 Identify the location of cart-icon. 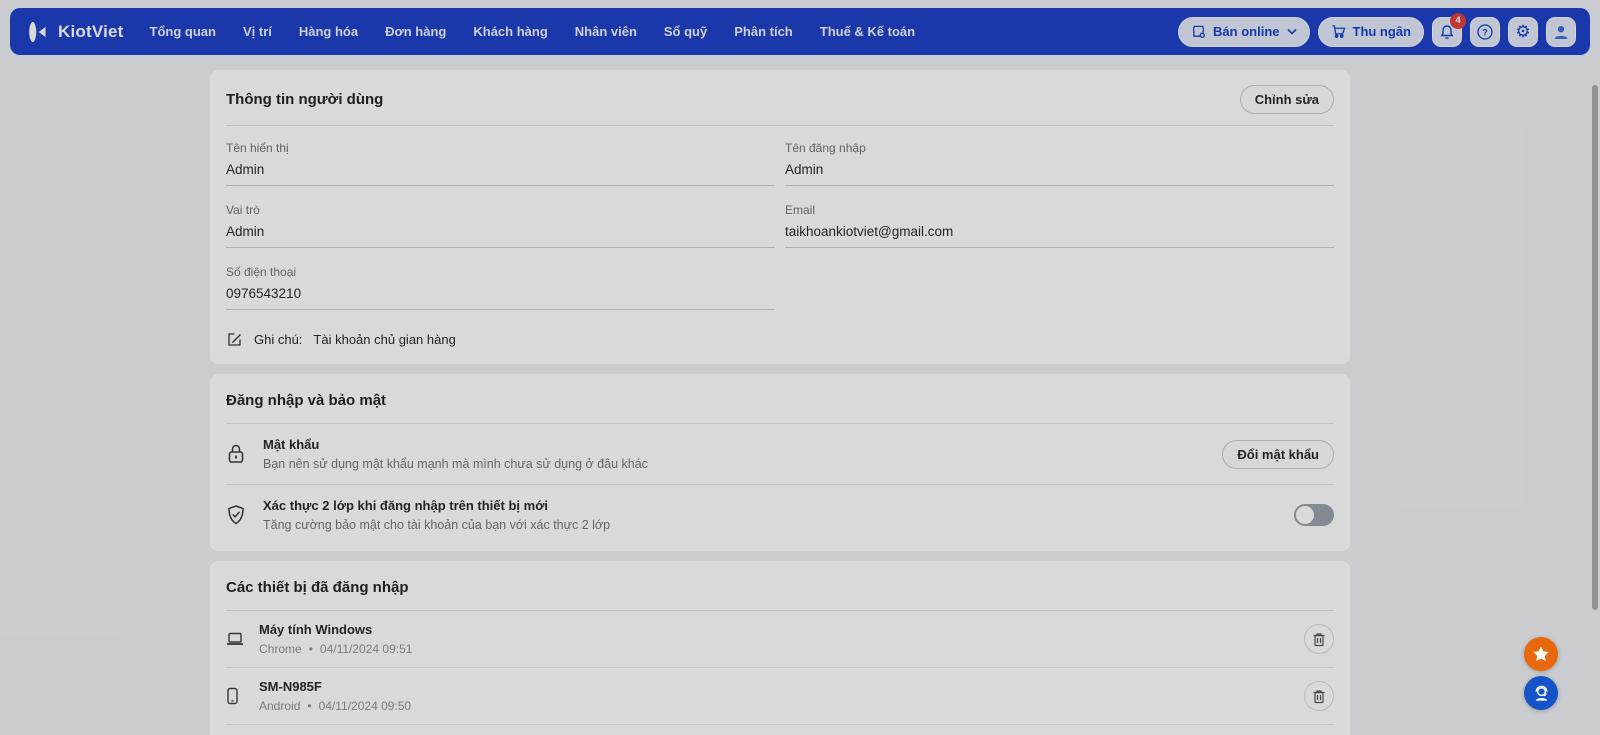
(1338, 31).